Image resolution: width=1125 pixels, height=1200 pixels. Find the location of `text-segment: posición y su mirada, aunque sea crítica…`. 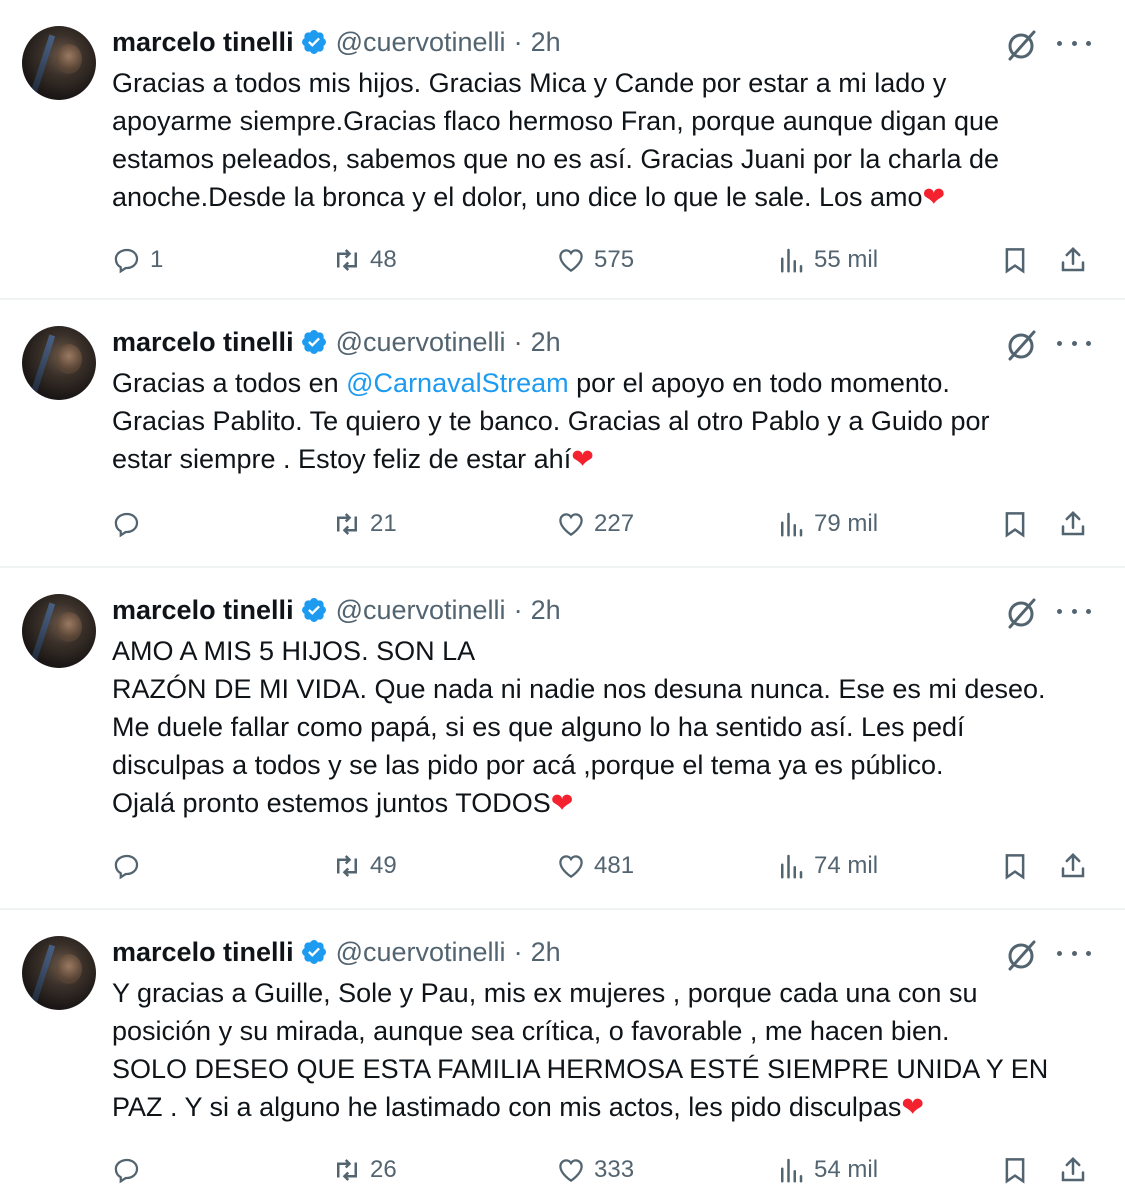

text-segment: posición y su mirada, aunque sea crítica… is located at coordinates (531, 1031).